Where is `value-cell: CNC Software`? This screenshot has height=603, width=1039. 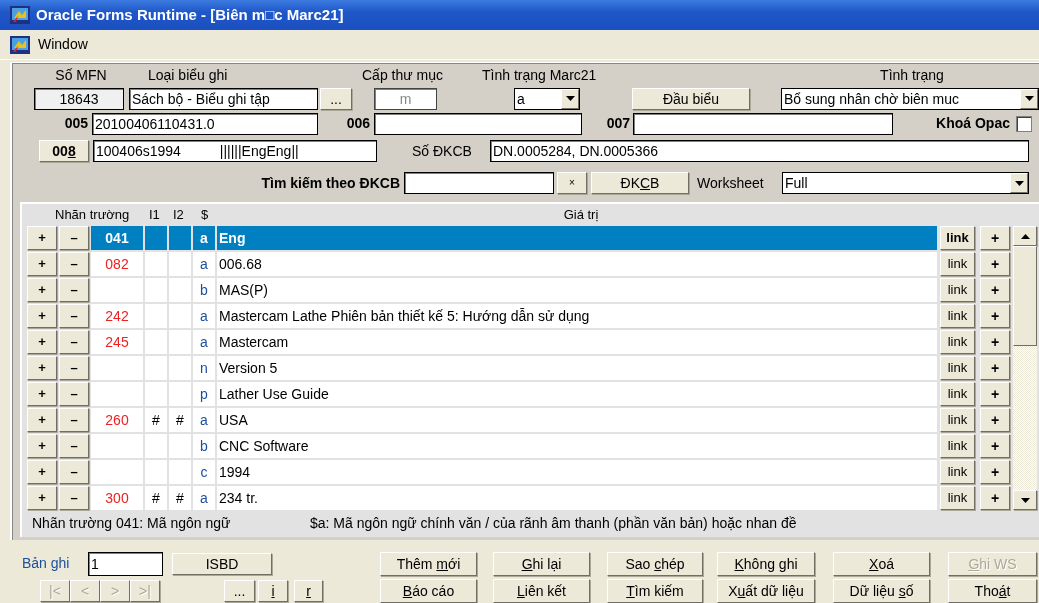 value-cell: CNC Software is located at coordinates (577, 446).